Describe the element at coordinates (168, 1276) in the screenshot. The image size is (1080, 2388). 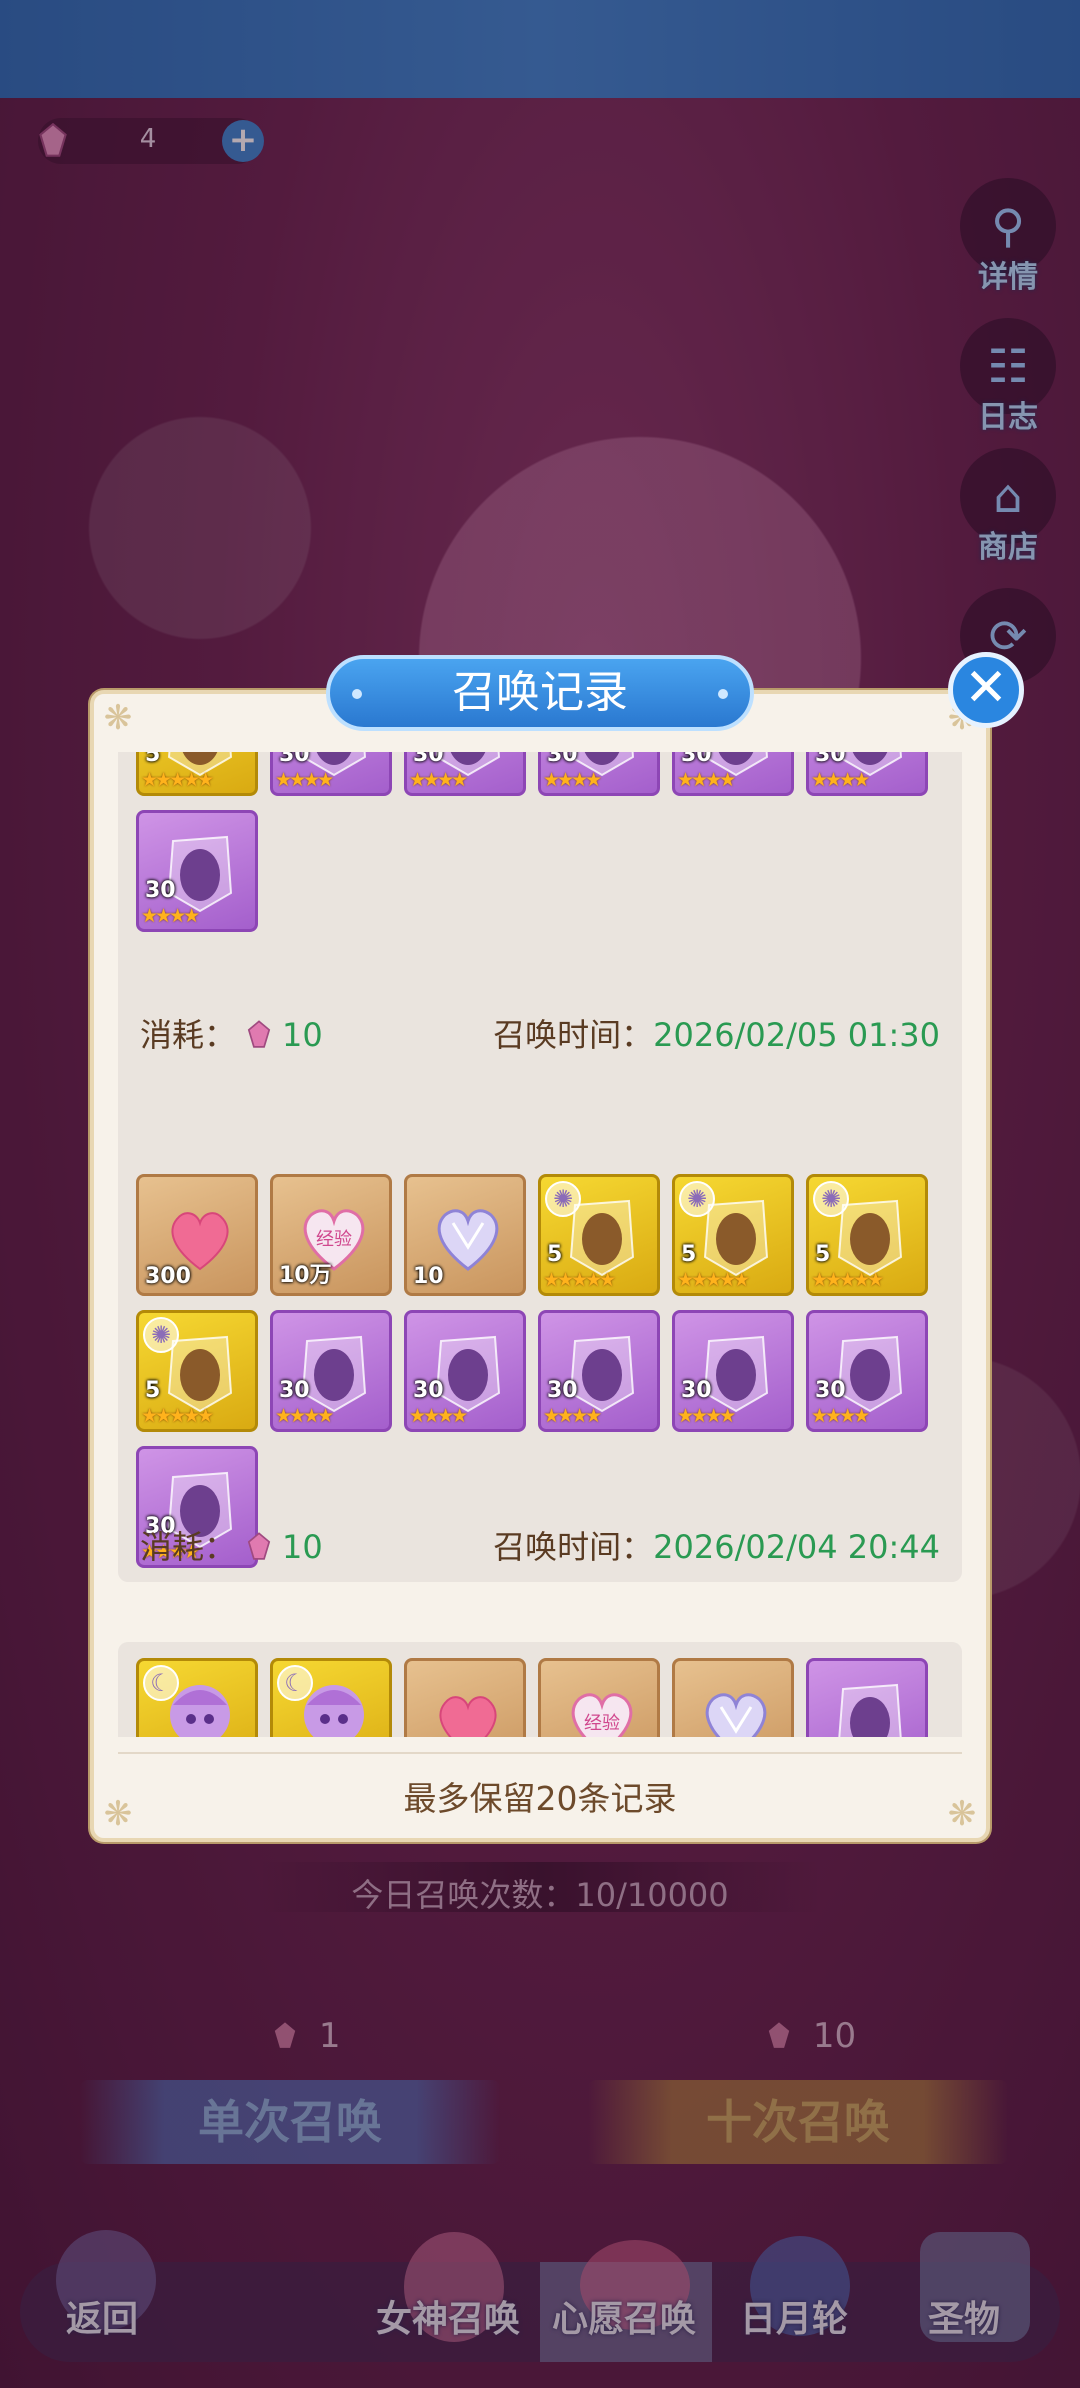
I see `item-quantity: 300` at that location.